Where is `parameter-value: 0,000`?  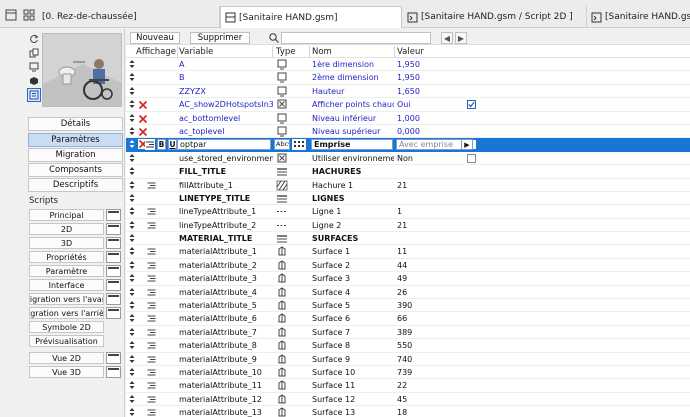
parameter-value: 0,000 is located at coordinates (430, 131).